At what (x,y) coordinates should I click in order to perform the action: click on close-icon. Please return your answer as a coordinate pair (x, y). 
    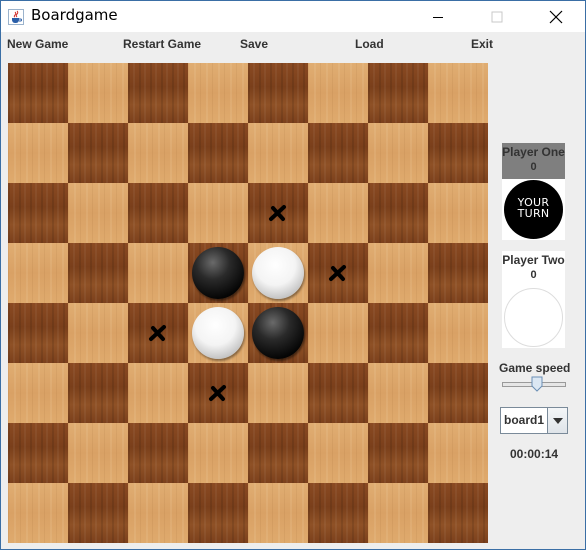
    Looking at the image, I should click on (556, 16).